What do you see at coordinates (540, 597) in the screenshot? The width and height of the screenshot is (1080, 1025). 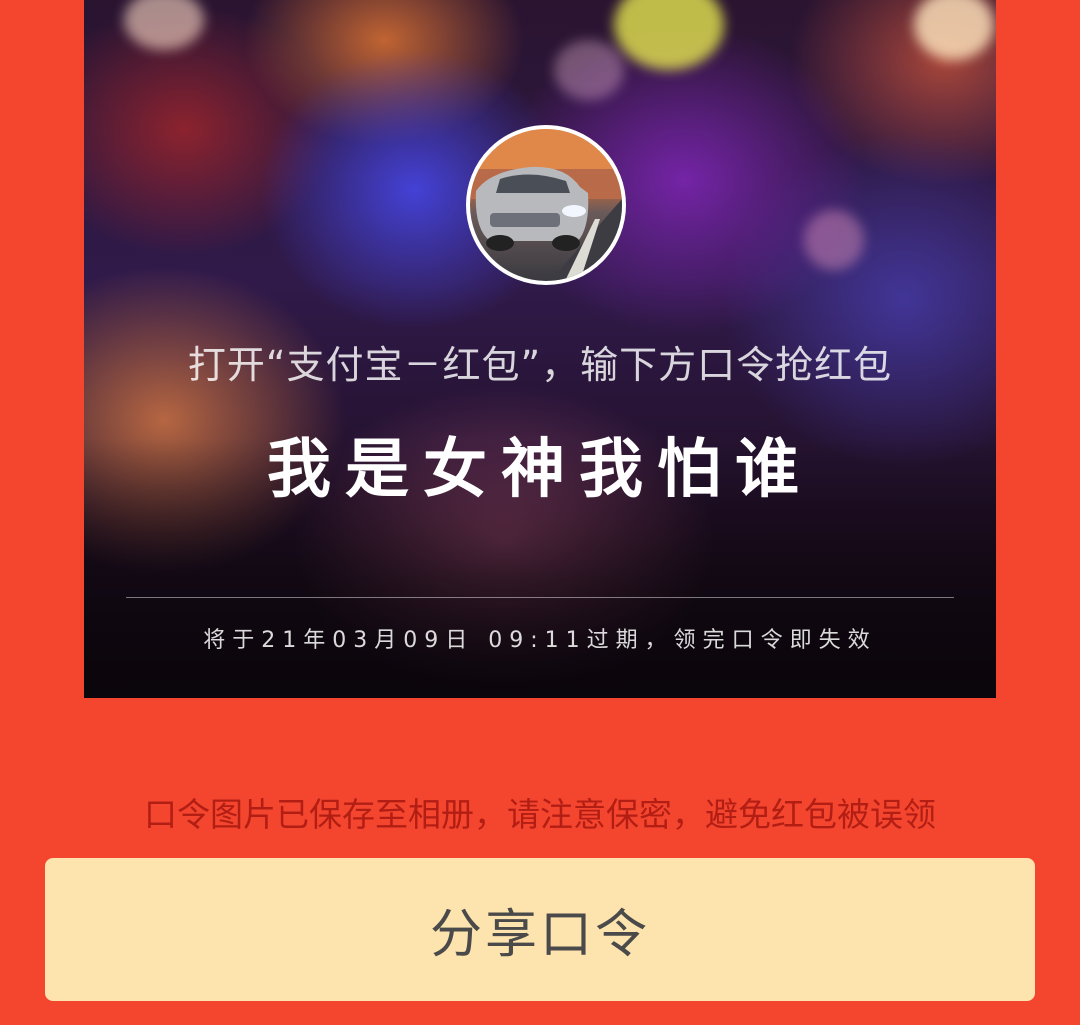 I see `divider` at bounding box center [540, 597].